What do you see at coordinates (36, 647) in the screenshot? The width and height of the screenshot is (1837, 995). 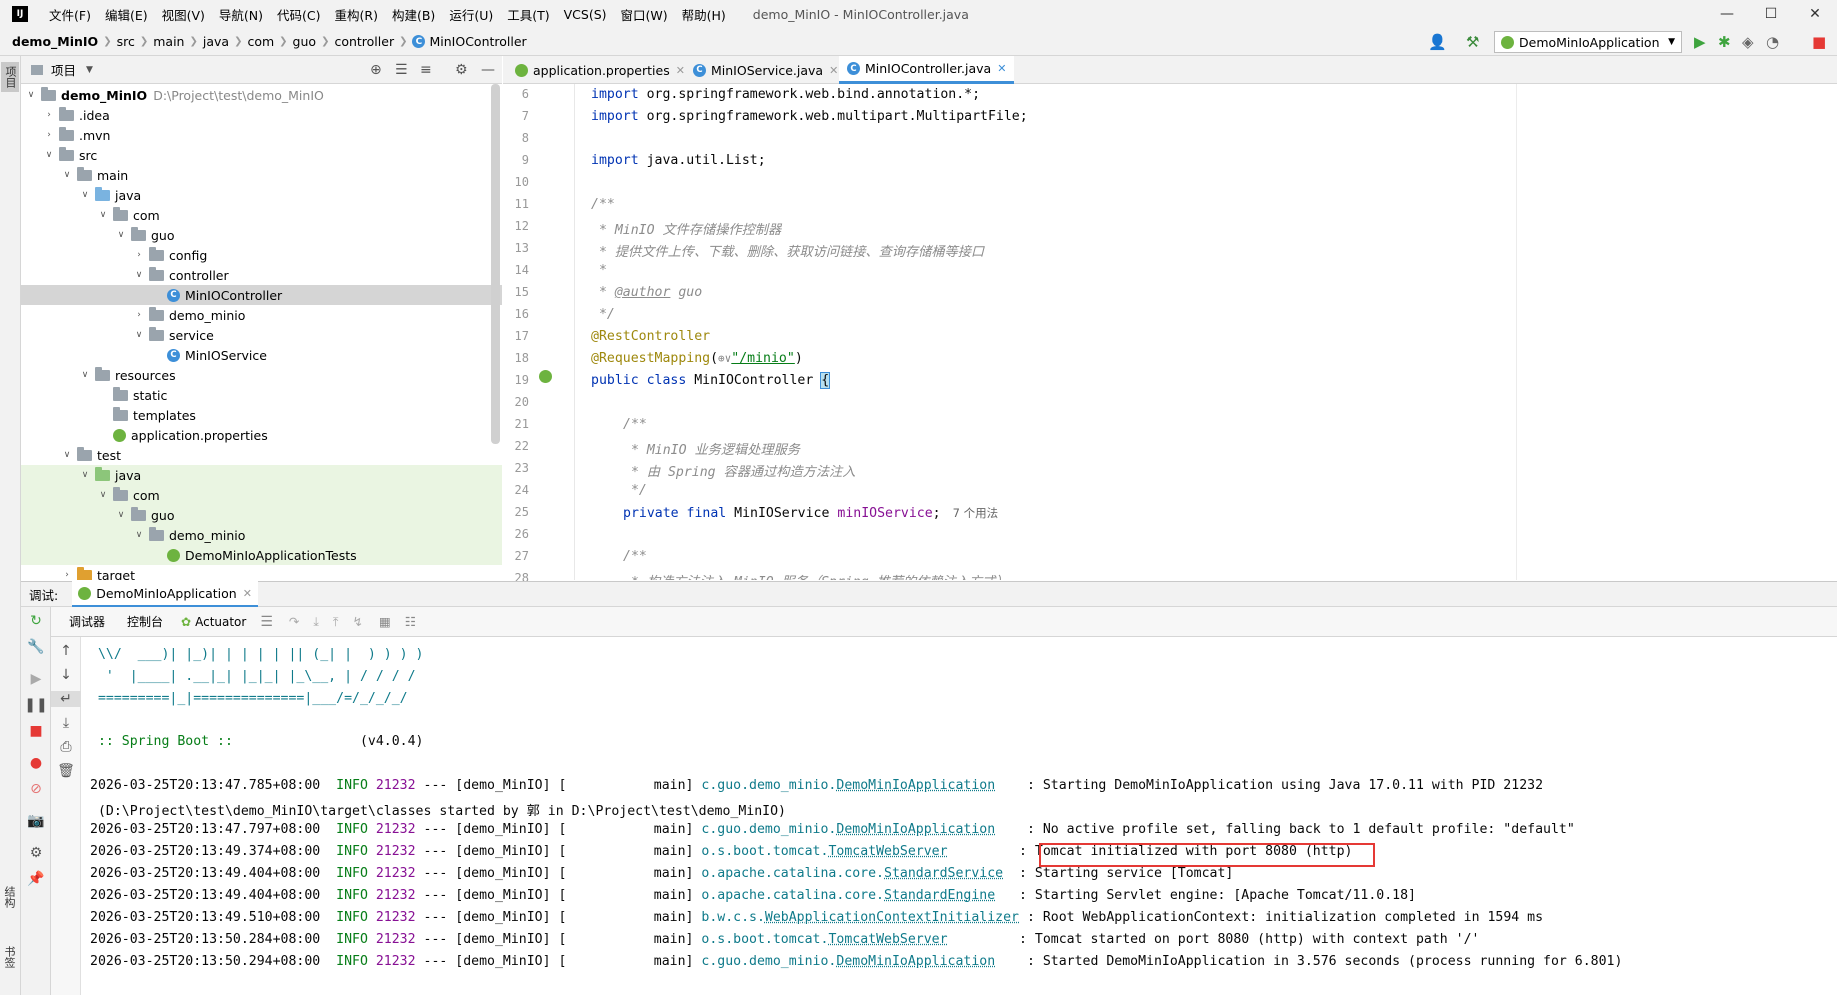 I see `wrench-icon: 🔧` at bounding box center [36, 647].